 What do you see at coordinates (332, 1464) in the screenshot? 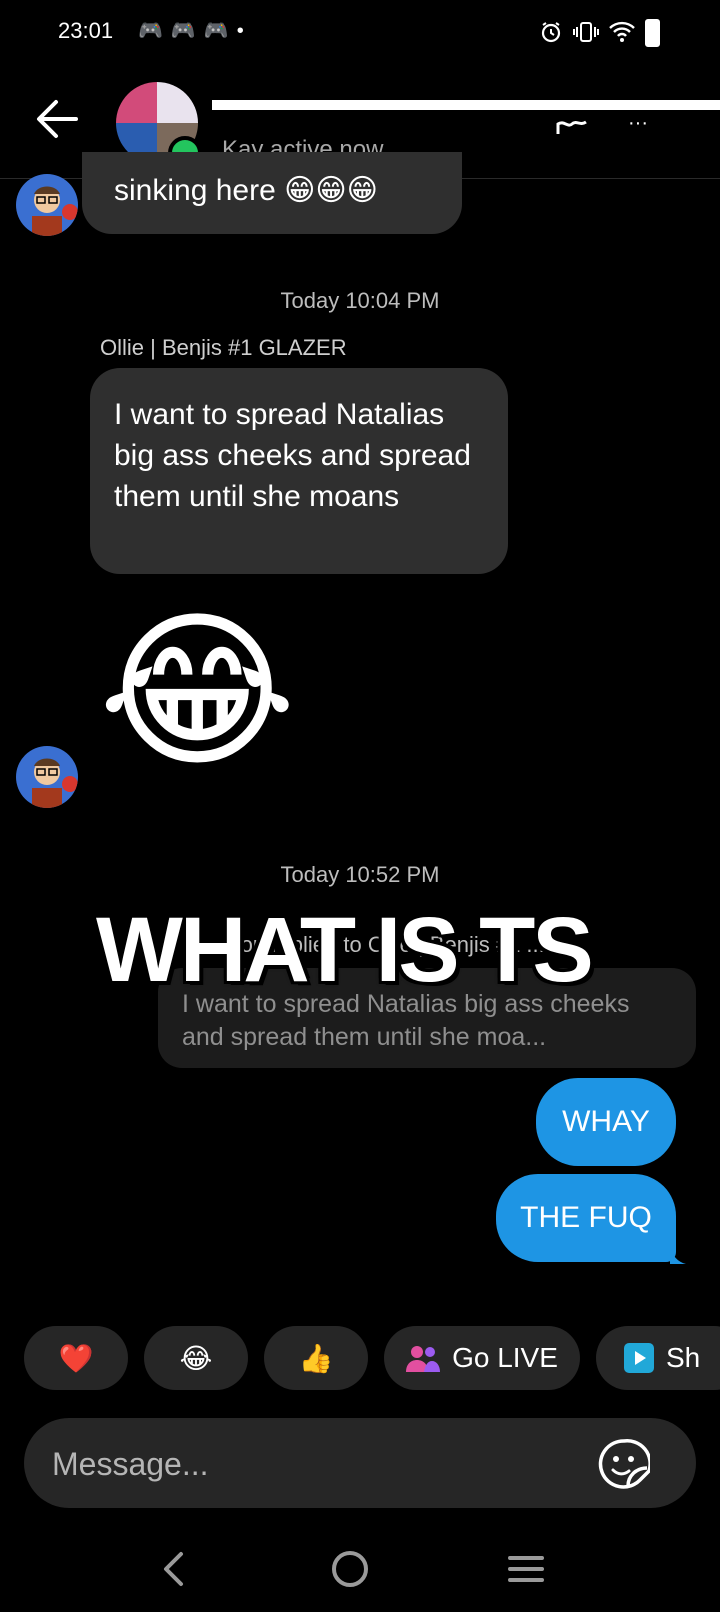
I see `message-input` at bounding box center [332, 1464].